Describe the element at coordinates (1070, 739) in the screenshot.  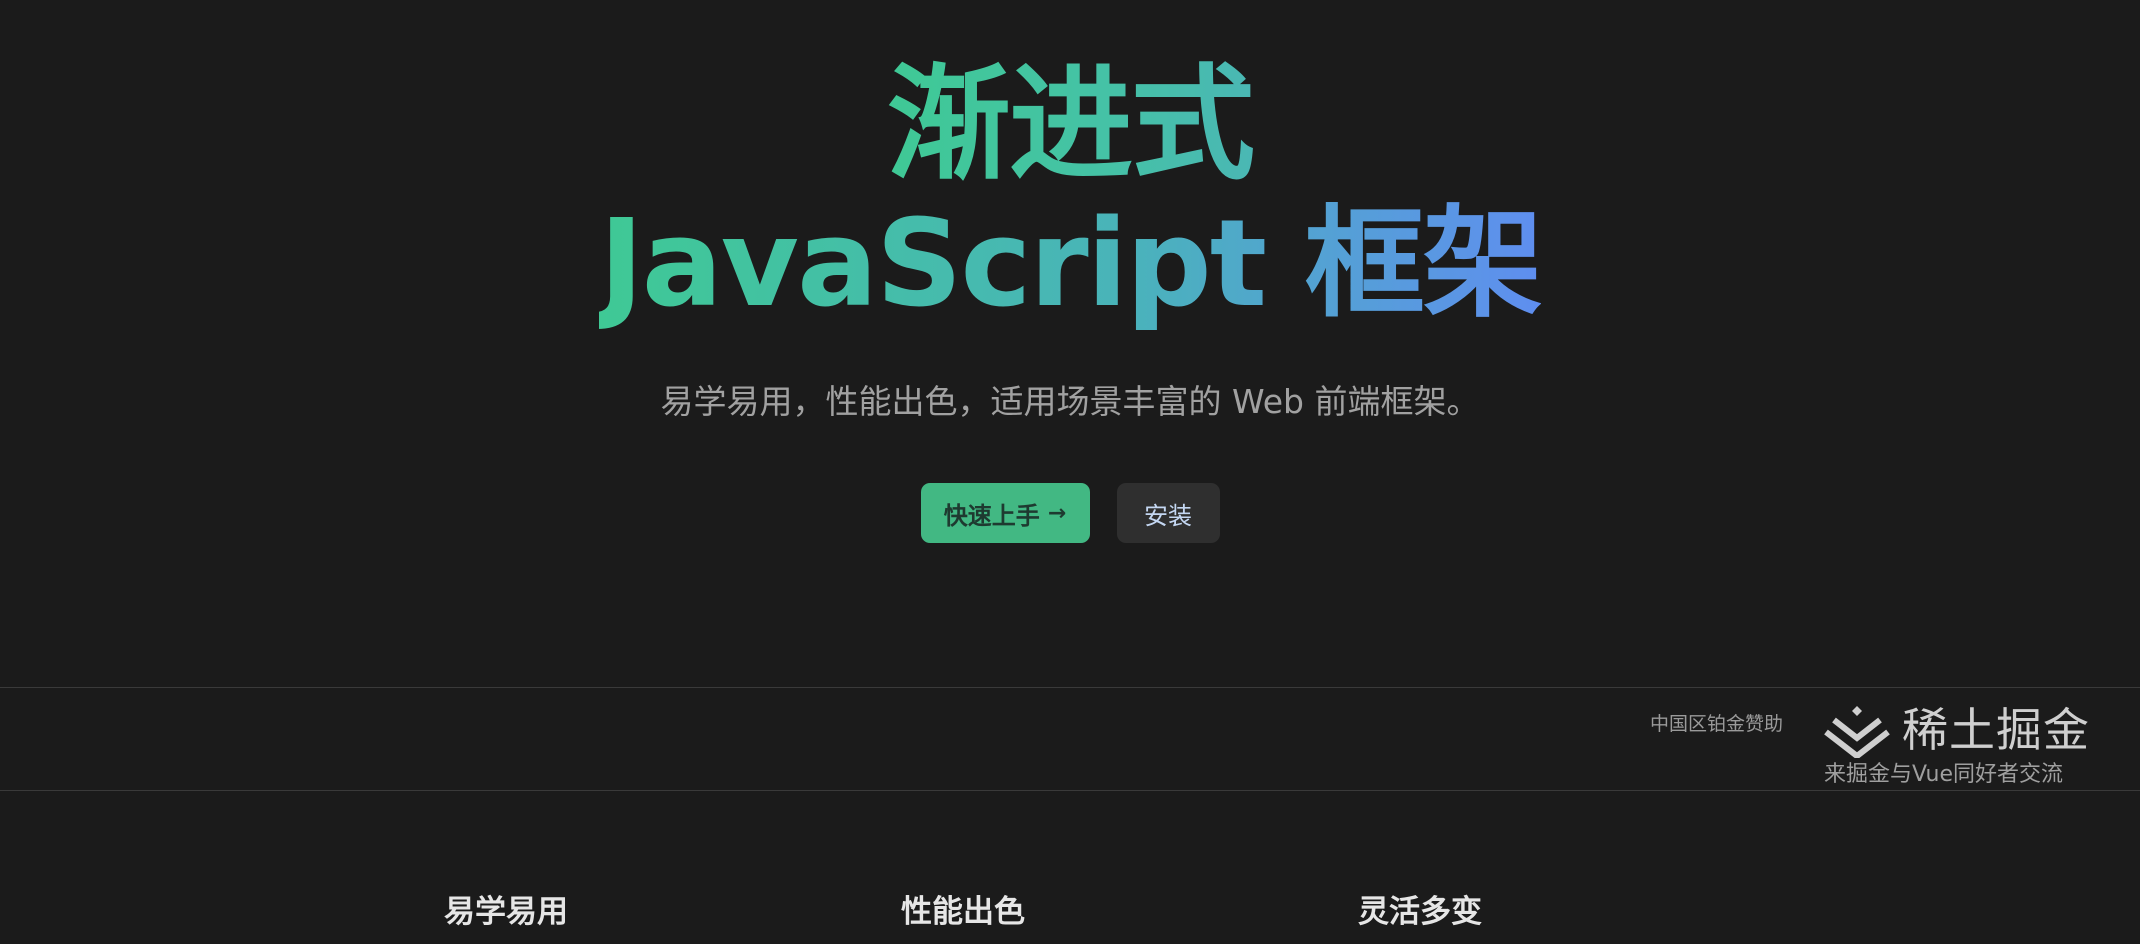
I see `sponsor-bar: 中国区铂金赞助 稀土掘金 来掘金与Vue同好者交流` at that location.